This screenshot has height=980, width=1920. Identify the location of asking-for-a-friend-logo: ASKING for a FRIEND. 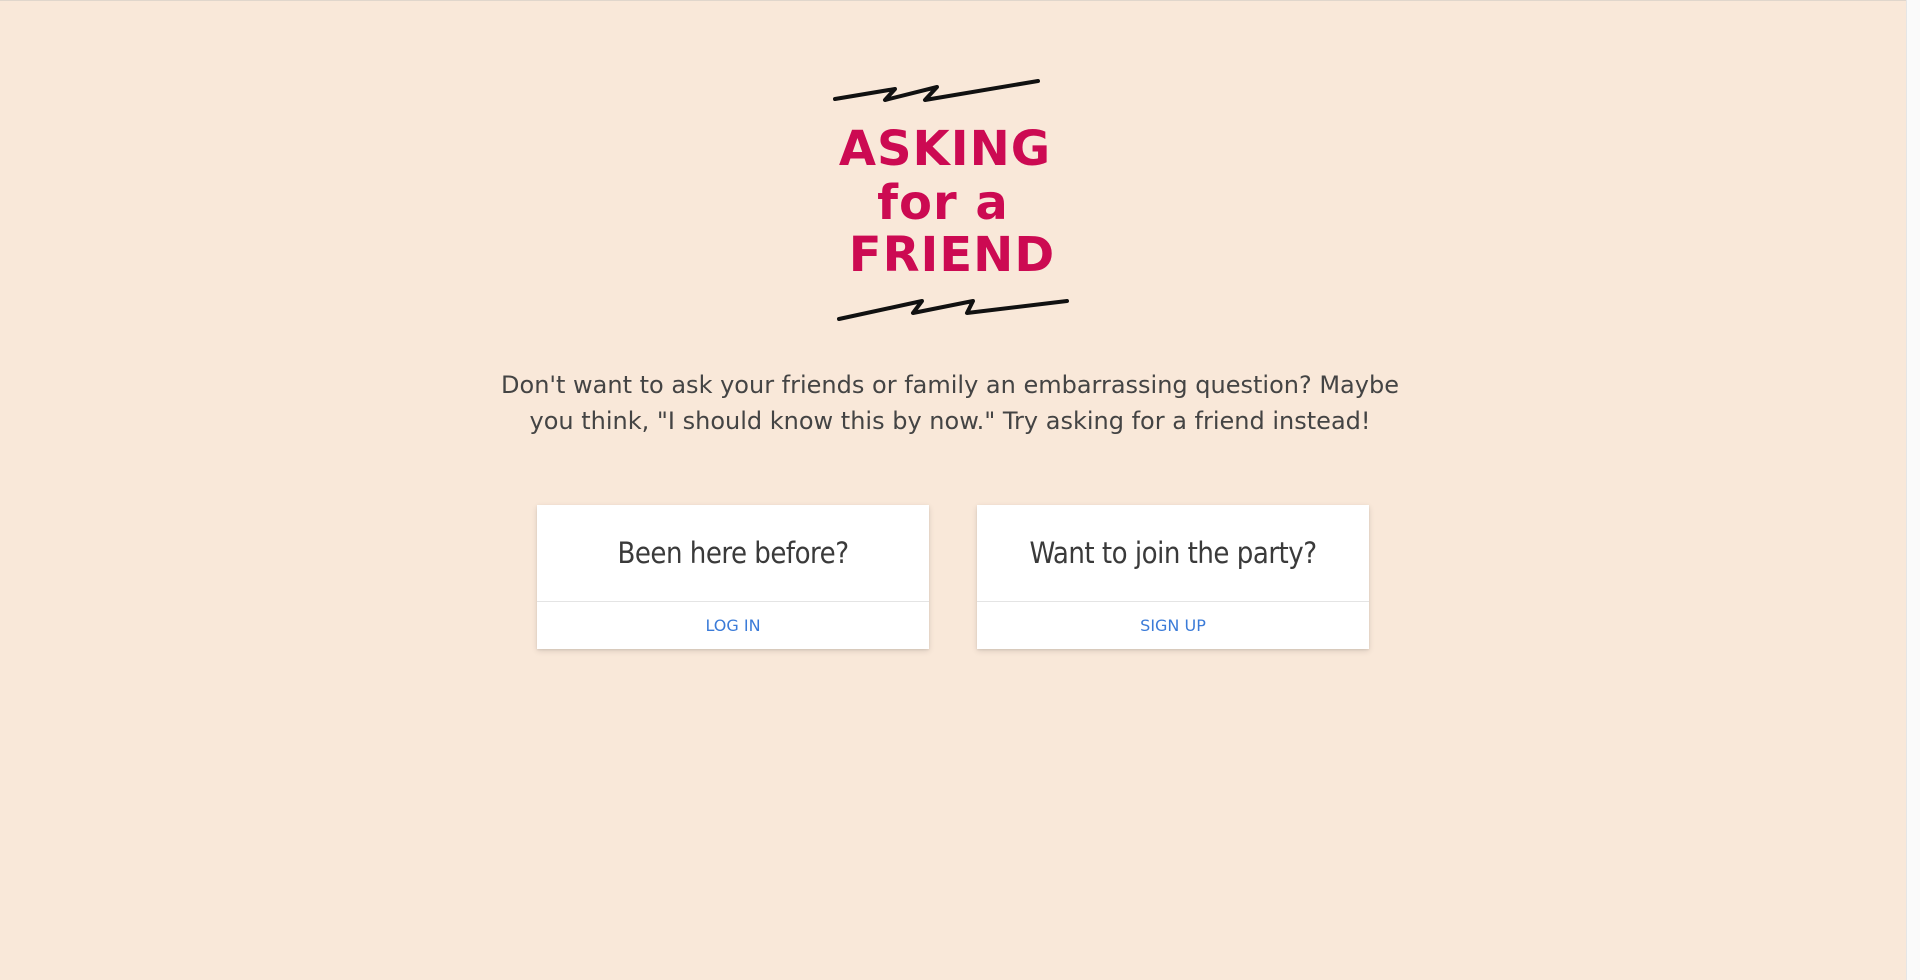
(950, 203).